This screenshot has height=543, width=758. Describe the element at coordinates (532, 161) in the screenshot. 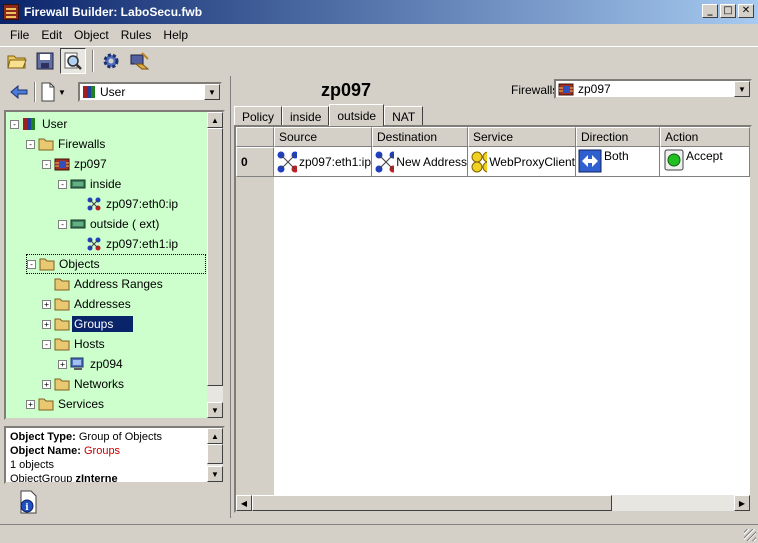

I see `rule-service: WebProxyClient` at that location.